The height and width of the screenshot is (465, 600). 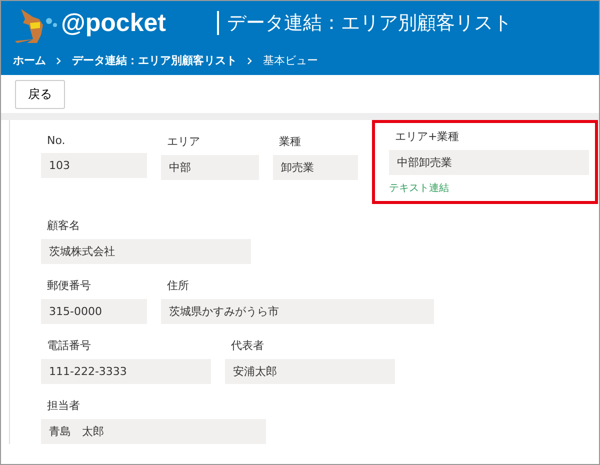 What do you see at coordinates (63, 405) in the screenshot?
I see `field-label: 担当者` at bounding box center [63, 405].